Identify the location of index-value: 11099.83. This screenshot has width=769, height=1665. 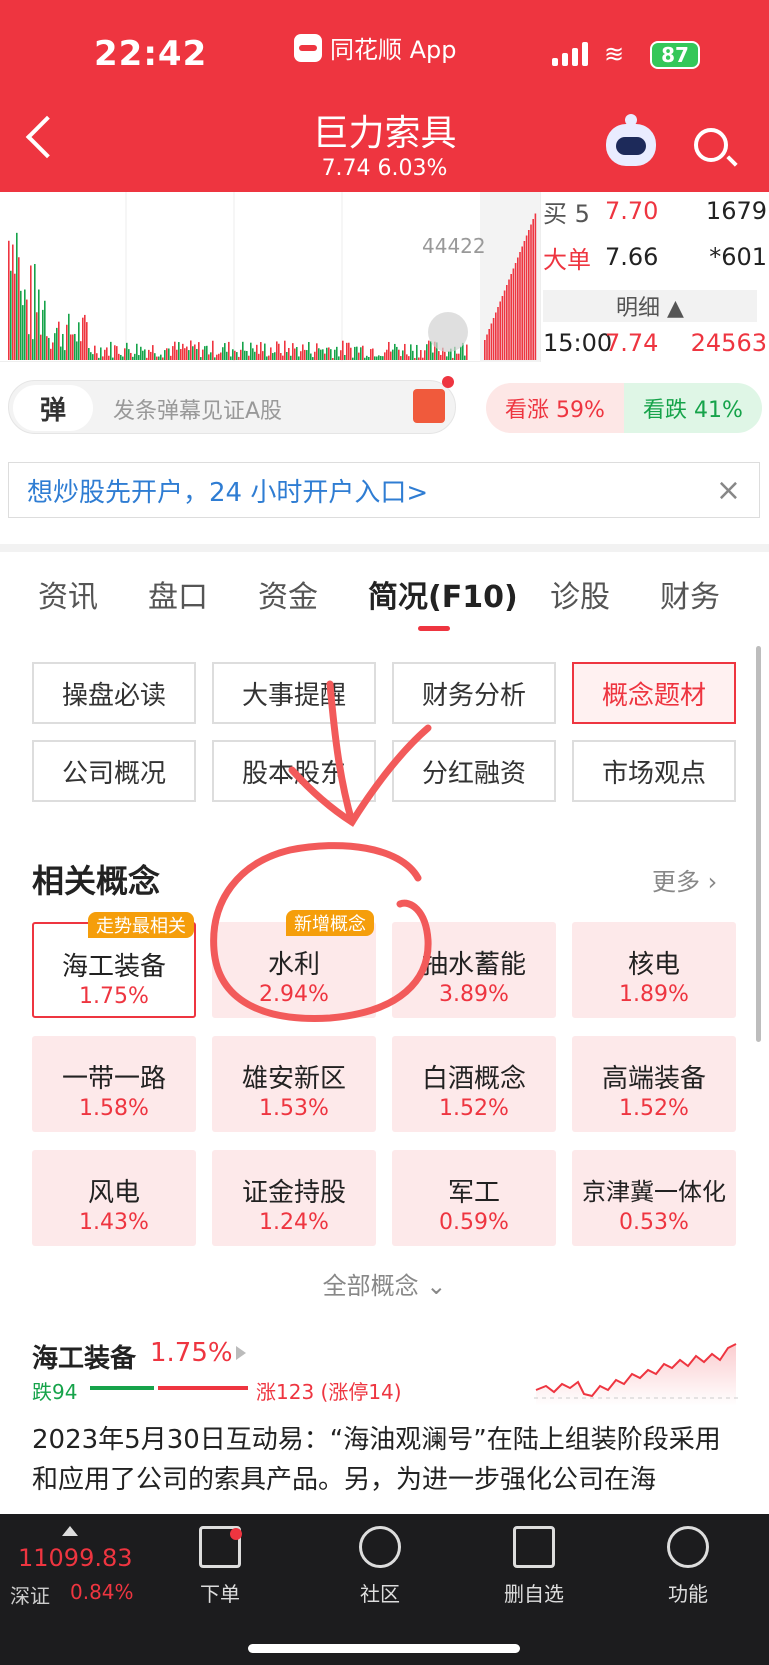
(75, 1558).